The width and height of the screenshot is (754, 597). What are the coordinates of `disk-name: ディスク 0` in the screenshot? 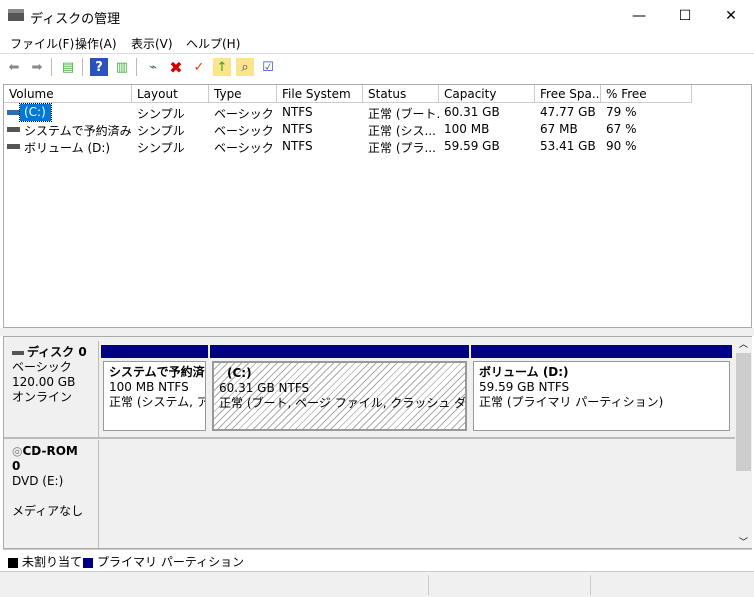 It's located at (57, 352).